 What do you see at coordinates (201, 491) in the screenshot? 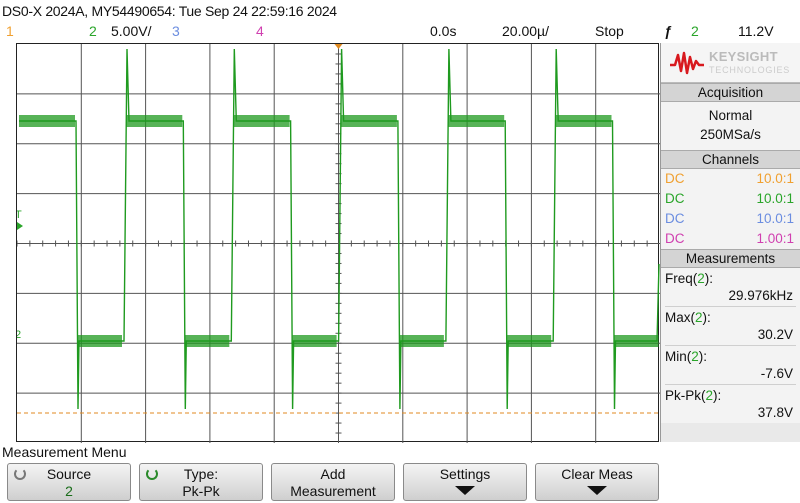
I see `type-value: Pk-Pk` at bounding box center [201, 491].